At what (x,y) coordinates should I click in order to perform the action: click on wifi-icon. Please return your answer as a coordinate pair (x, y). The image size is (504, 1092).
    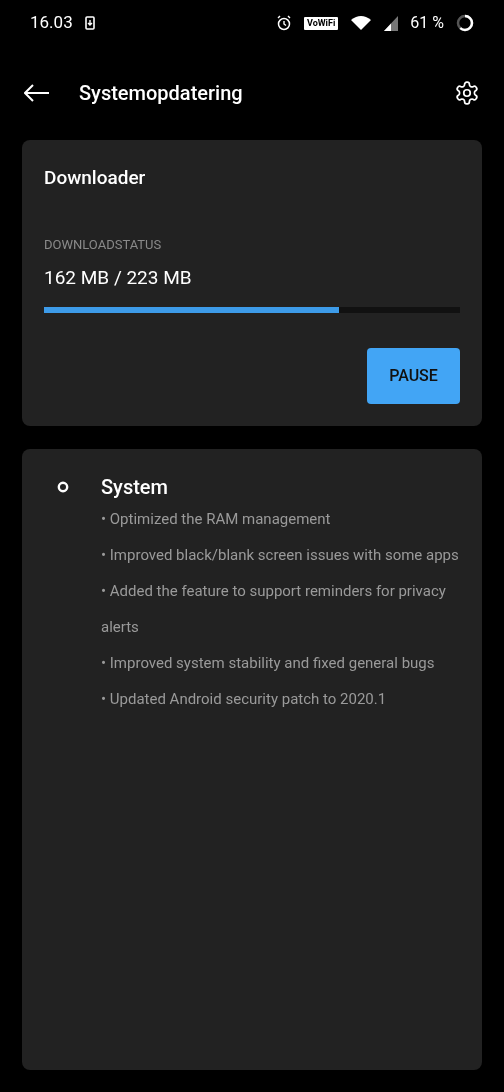
    Looking at the image, I should click on (361, 23).